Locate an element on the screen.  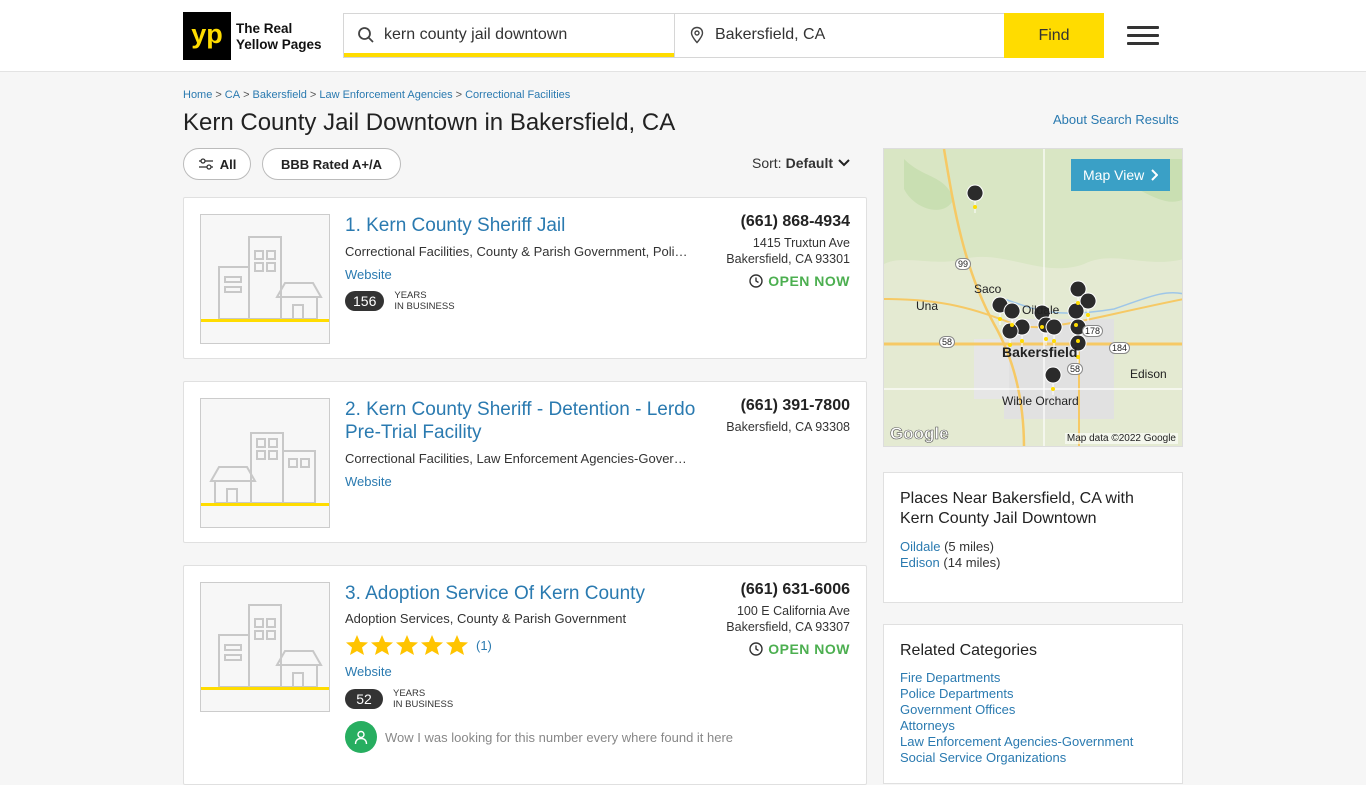
category-link: Police Departments is located at coordinates (671, 251).